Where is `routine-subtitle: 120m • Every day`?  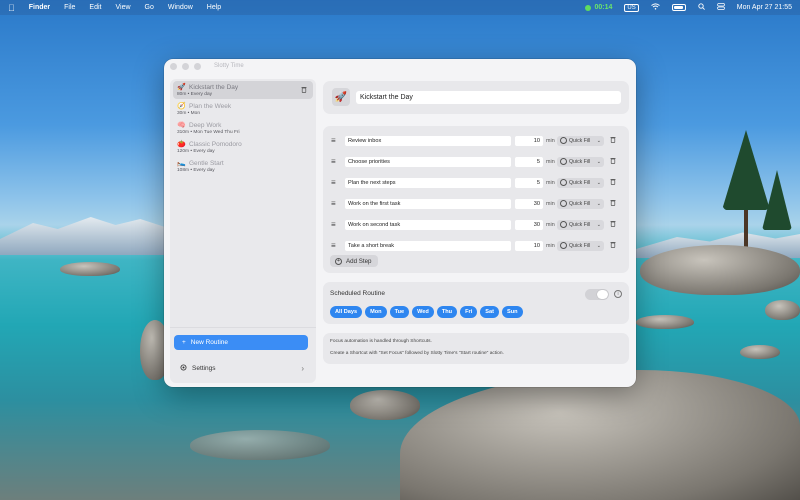 routine-subtitle: 120m • Every day is located at coordinates (196, 151).